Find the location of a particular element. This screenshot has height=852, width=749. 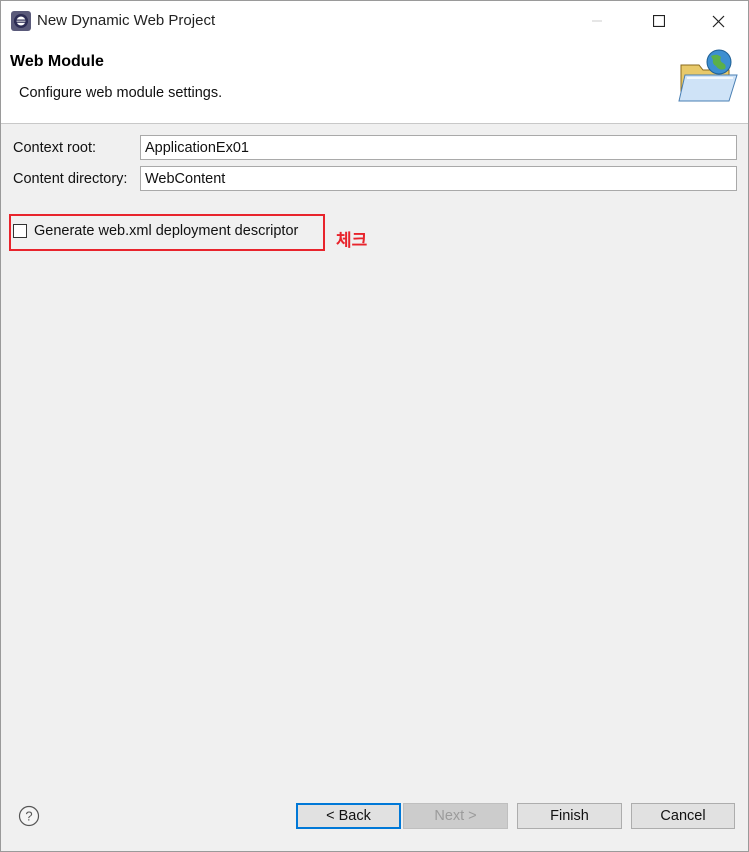

close-button is located at coordinates (718, 21).